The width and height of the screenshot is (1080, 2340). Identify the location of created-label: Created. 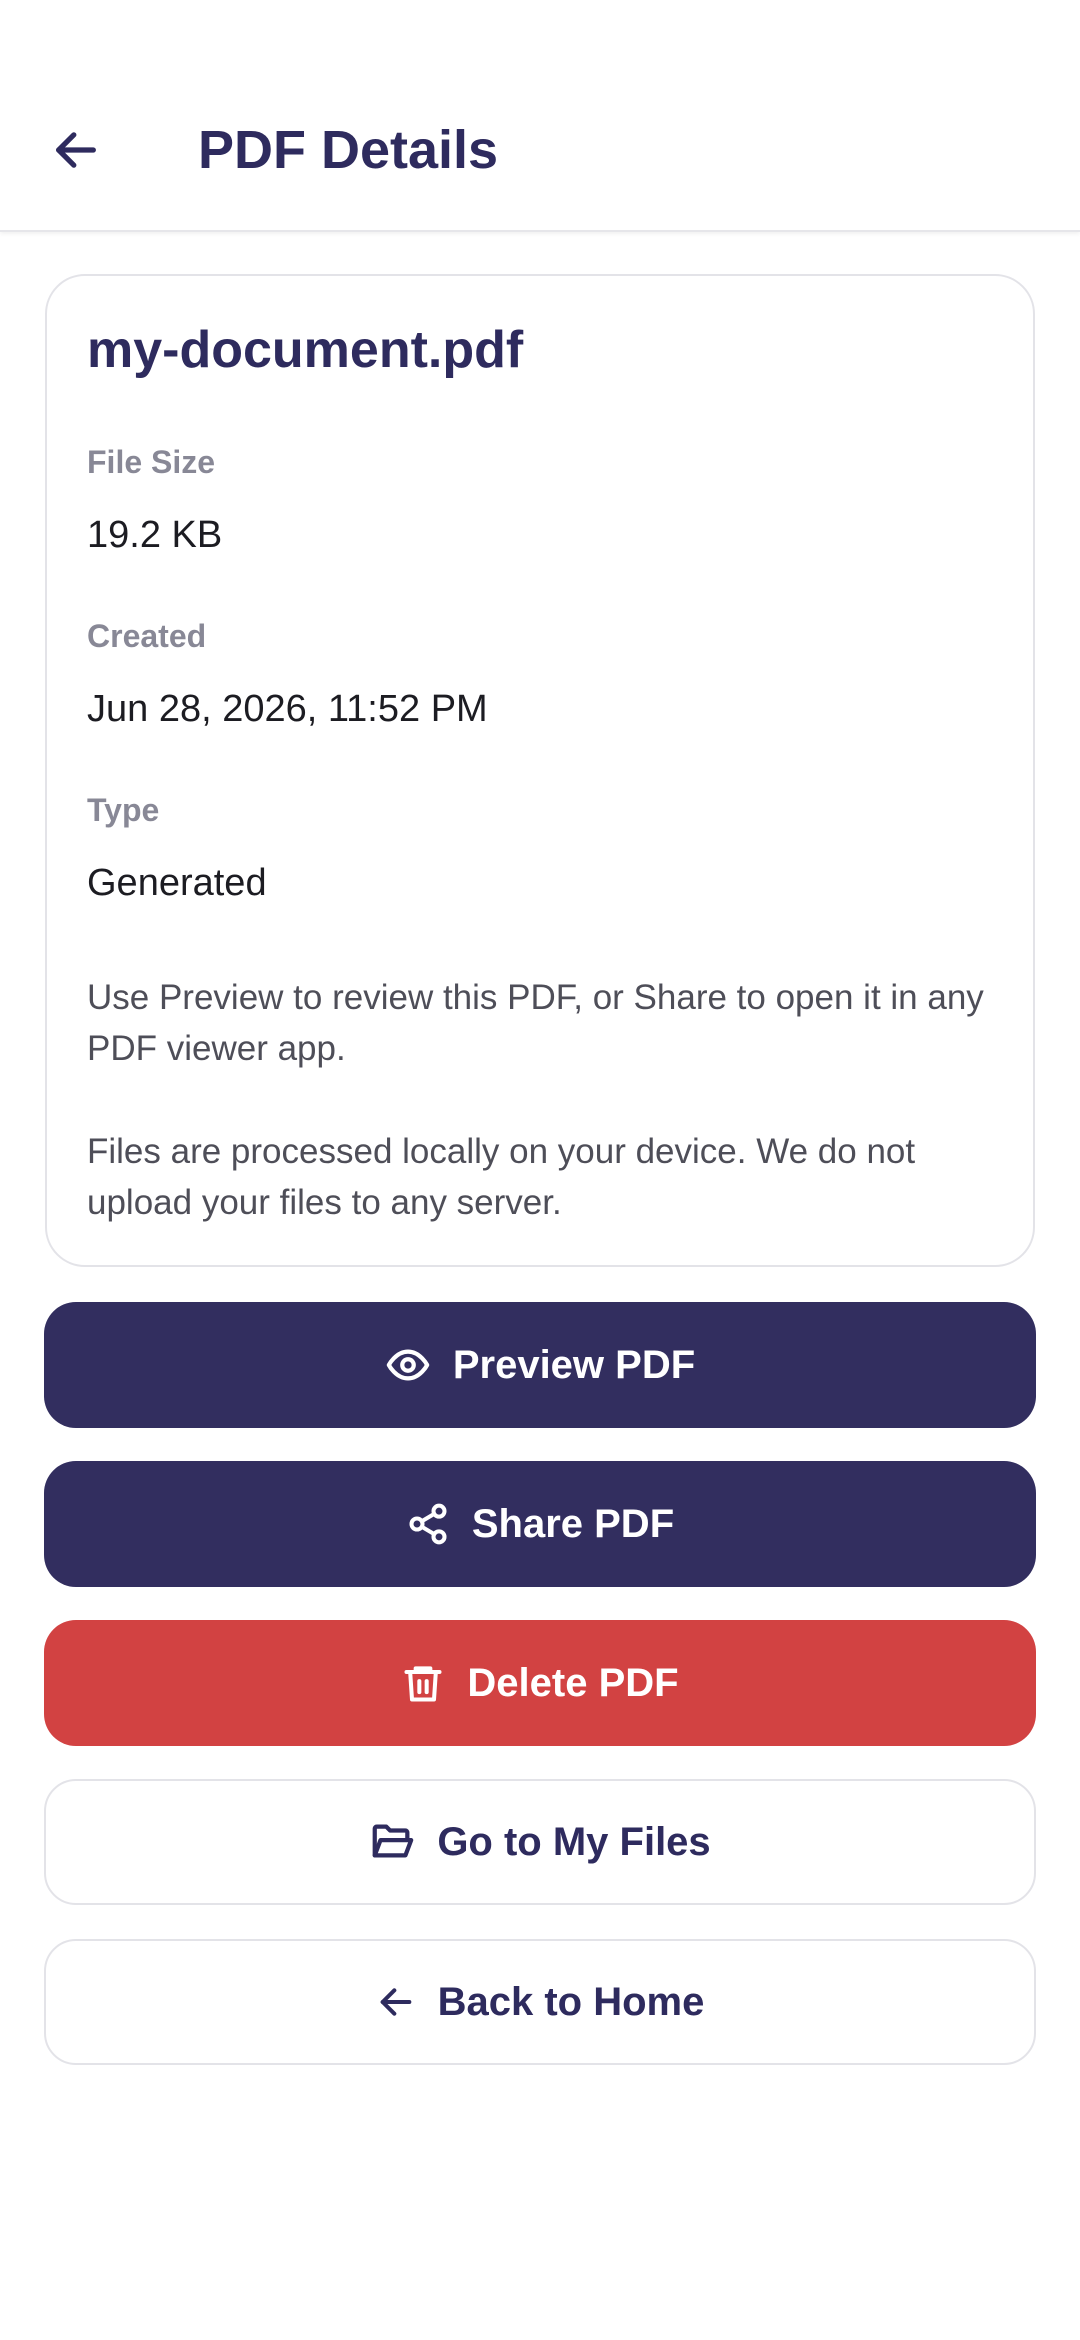
(147, 636).